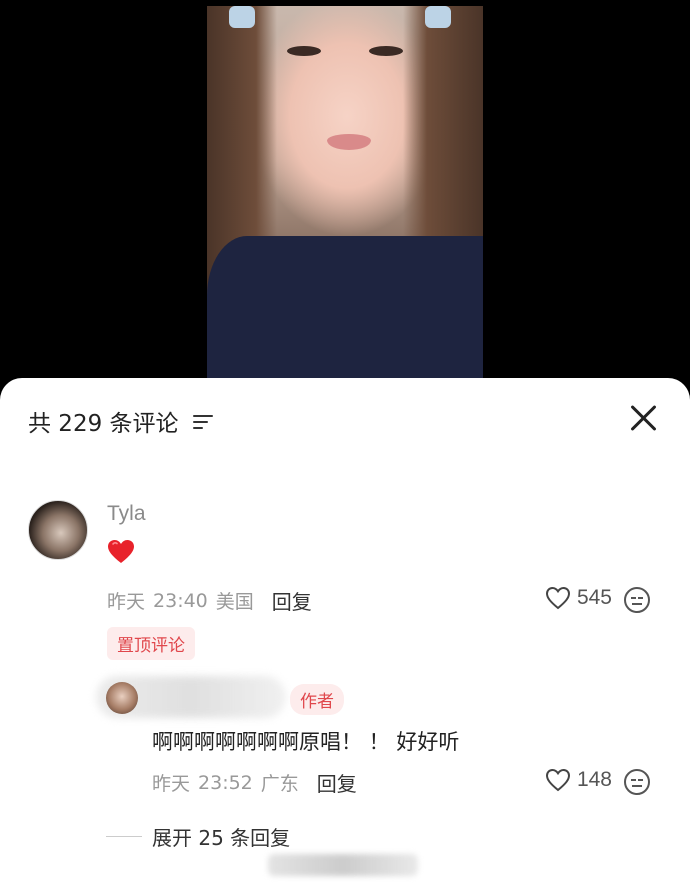 The image size is (690, 887). Describe the element at coordinates (171, 784) in the screenshot. I see `reply-date: 昨天` at that location.